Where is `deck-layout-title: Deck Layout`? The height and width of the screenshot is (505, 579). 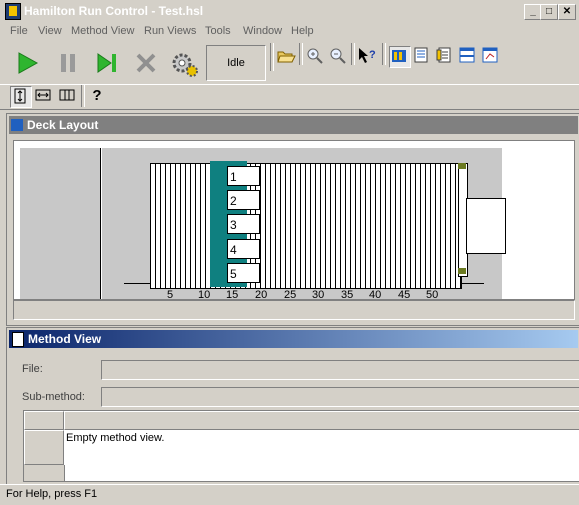
deck-layout-title: Deck Layout is located at coordinates (63, 125).